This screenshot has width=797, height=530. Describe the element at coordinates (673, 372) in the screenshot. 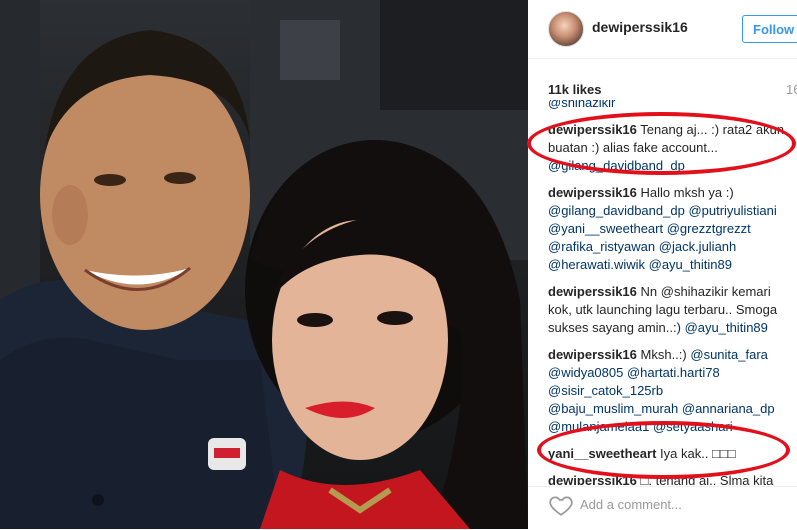

I see `comment-mention-link: @hartati.harti78` at that location.